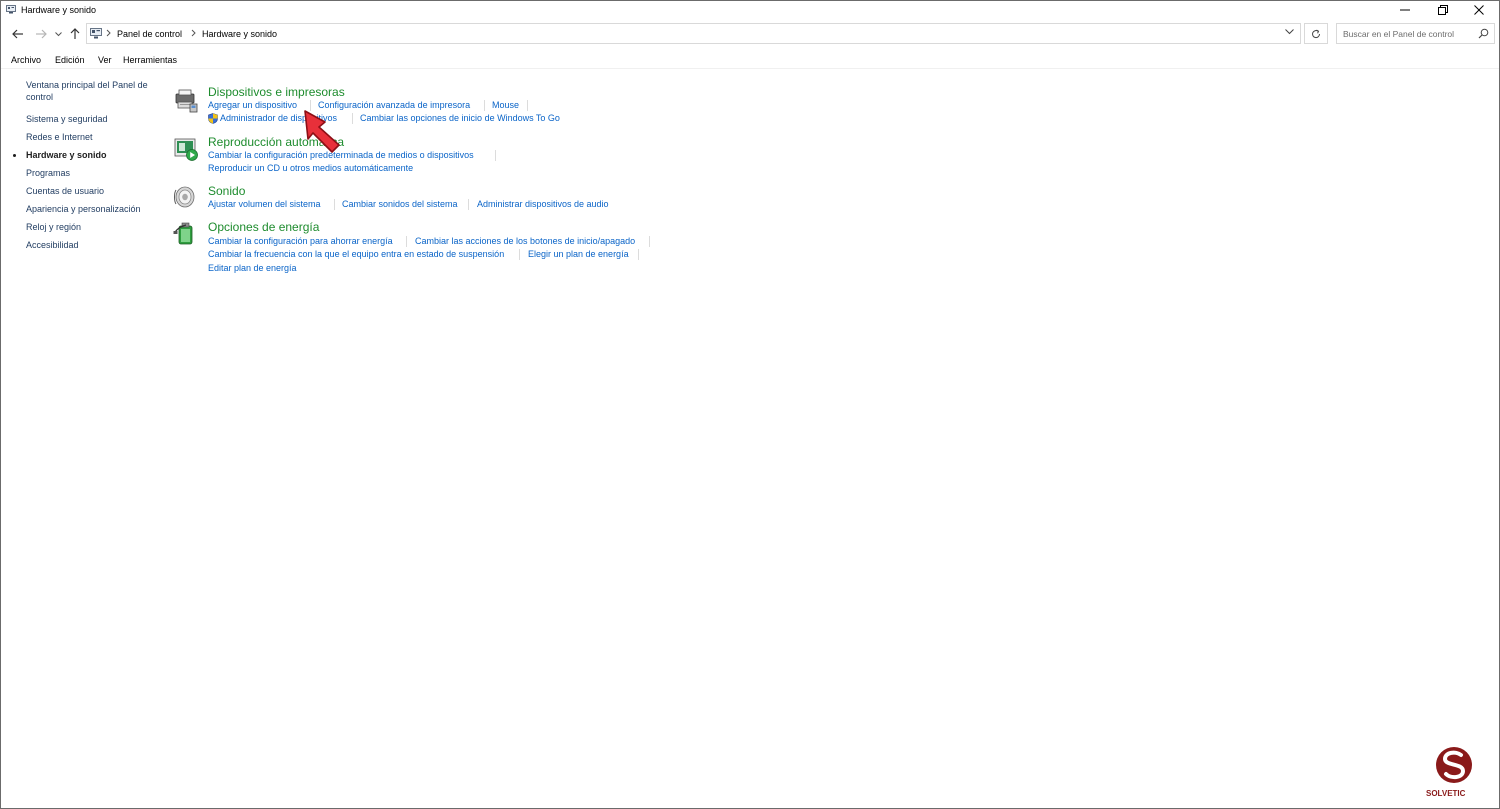 The height and width of the screenshot is (809, 1500). What do you see at coordinates (59, 10) in the screenshot?
I see `window-title: Hardware y sonido` at bounding box center [59, 10].